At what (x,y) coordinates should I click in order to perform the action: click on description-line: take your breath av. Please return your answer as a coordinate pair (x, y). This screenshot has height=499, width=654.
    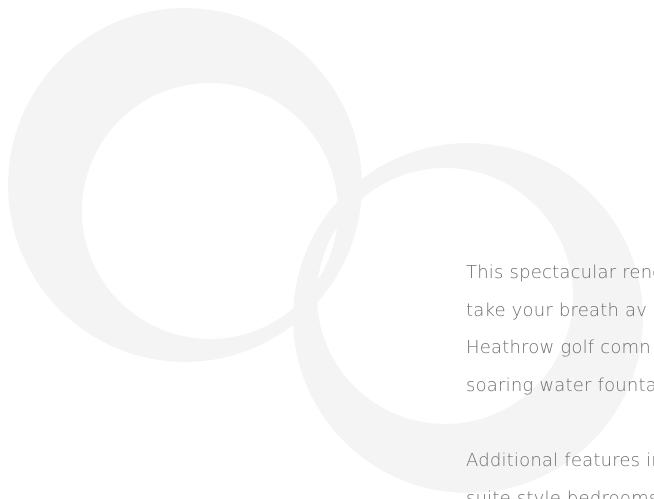
    Looking at the image, I should click on (557, 310).